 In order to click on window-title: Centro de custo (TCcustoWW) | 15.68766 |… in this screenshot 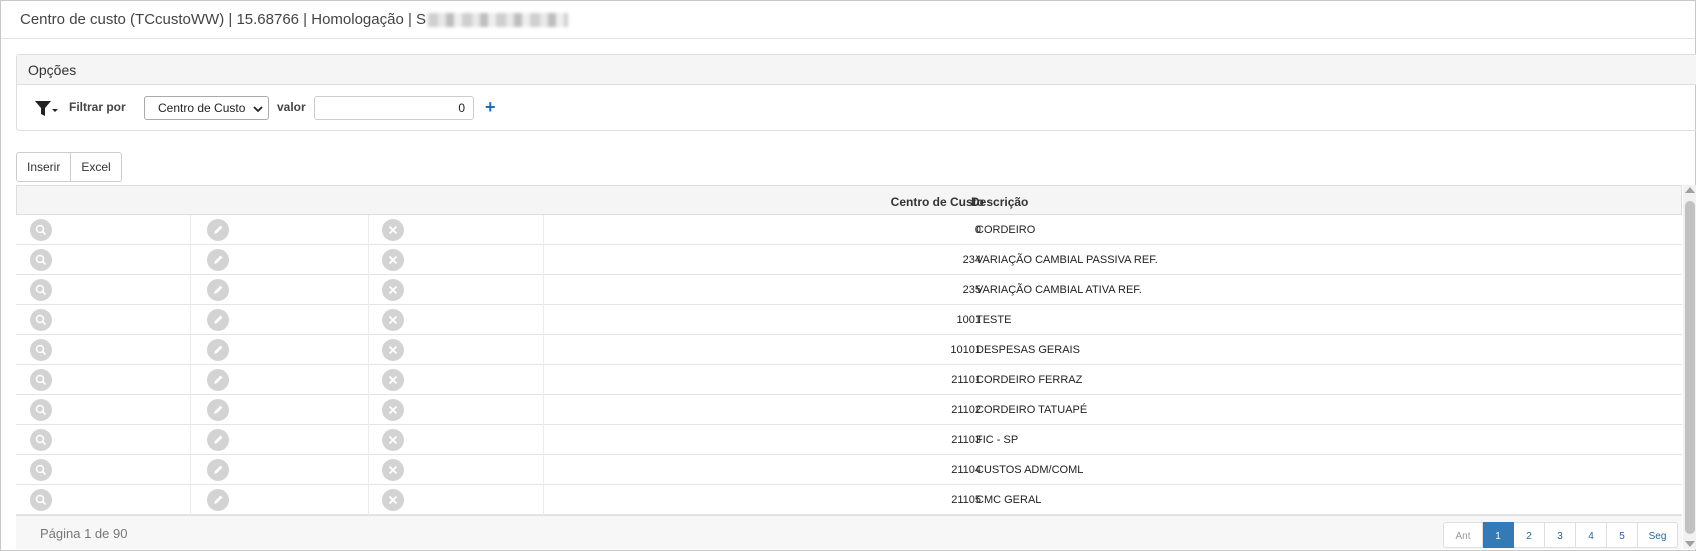, I will do `click(223, 19)`.